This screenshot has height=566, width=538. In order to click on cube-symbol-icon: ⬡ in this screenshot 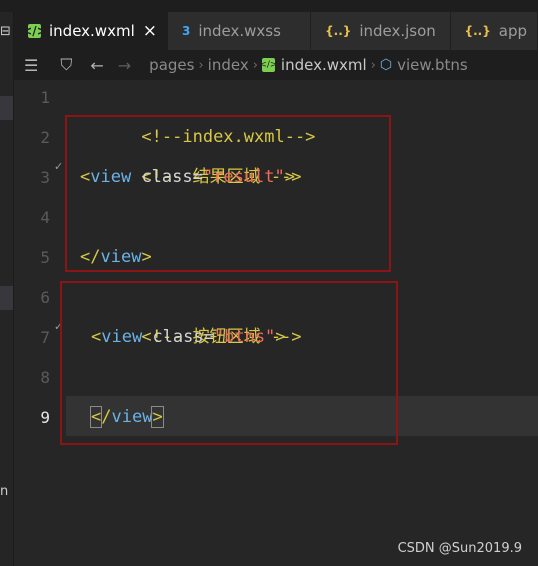, I will do `click(386, 65)`.